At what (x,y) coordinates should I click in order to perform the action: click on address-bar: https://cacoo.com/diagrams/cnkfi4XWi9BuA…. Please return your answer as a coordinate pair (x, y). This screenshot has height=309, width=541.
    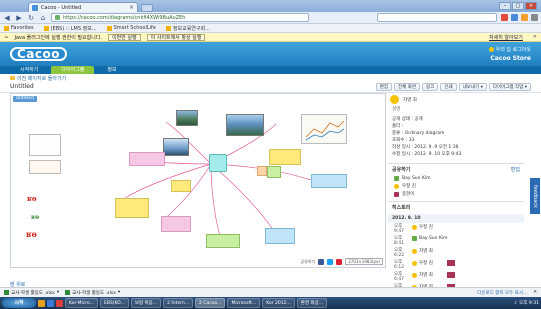
    Looking at the image, I should click on (180, 17).